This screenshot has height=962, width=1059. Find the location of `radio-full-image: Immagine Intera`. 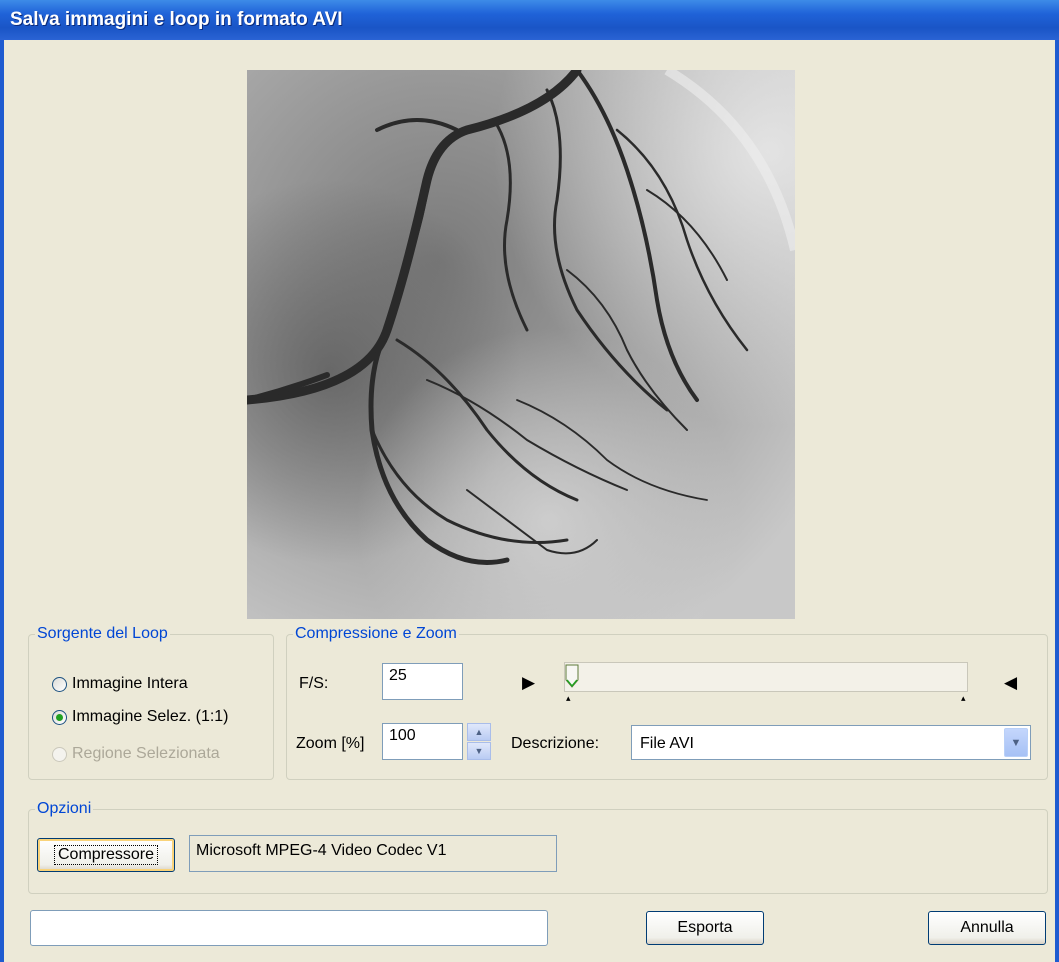

radio-full-image: Immagine Intera is located at coordinates (120, 684).